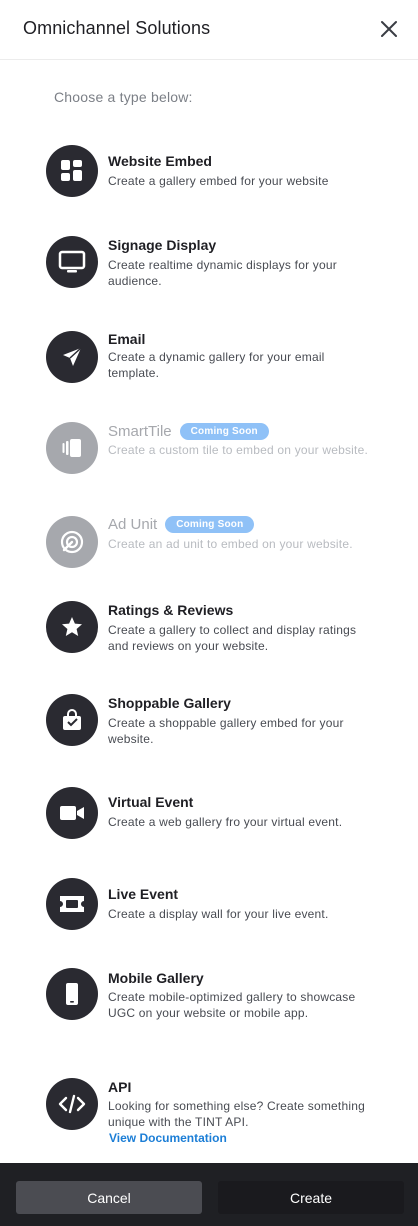  I want to click on option-title: Virtual Event, so click(151, 802).